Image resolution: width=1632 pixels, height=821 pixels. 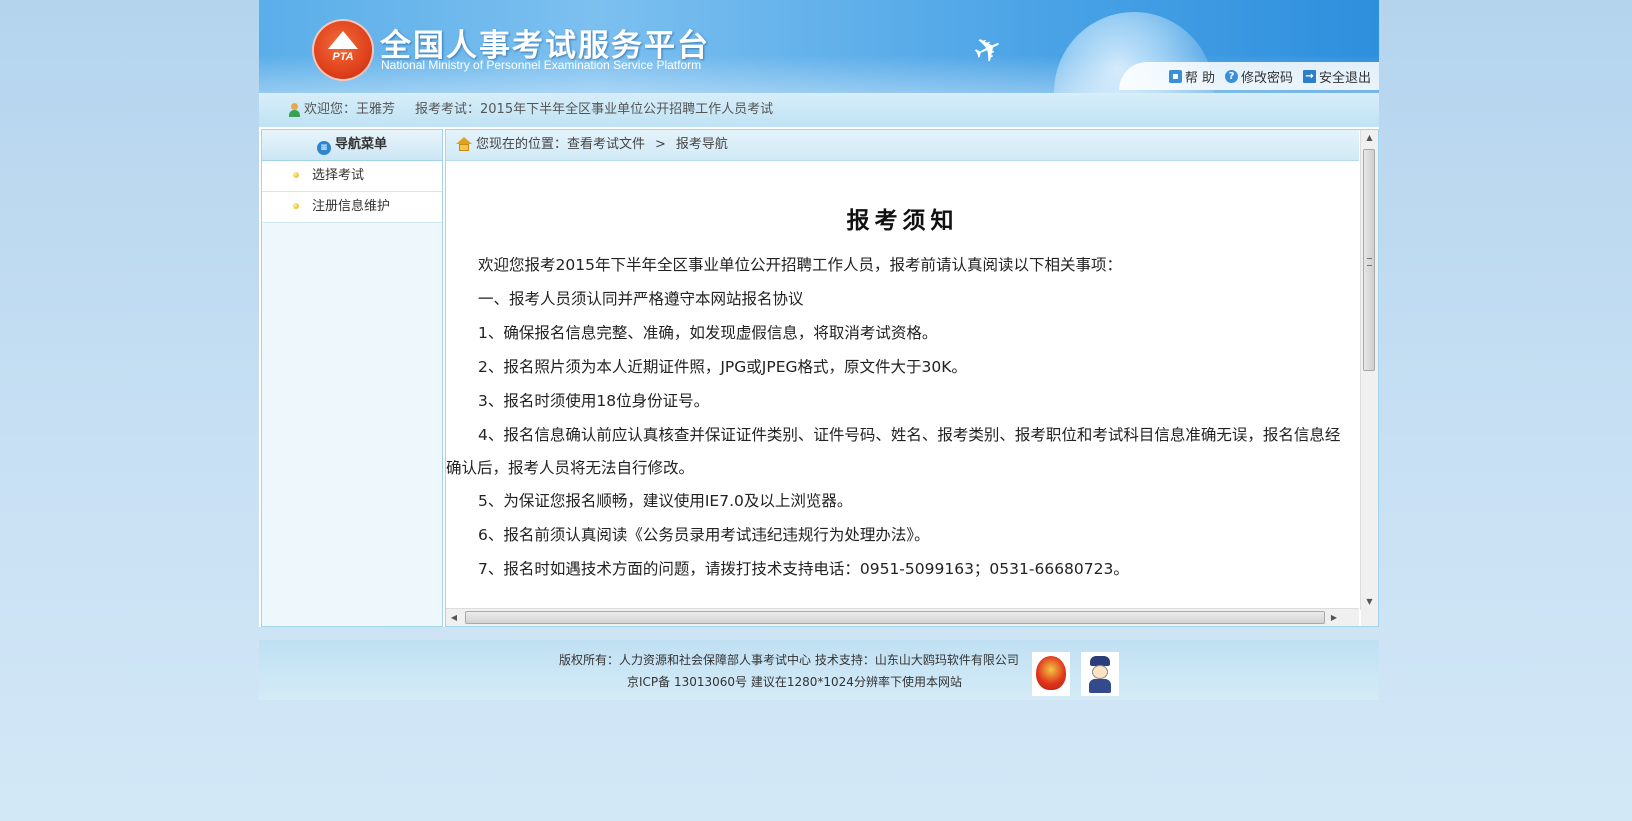 What do you see at coordinates (1258, 76) in the screenshot?
I see `change-password-link: ? 修改密码` at bounding box center [1258, 76].